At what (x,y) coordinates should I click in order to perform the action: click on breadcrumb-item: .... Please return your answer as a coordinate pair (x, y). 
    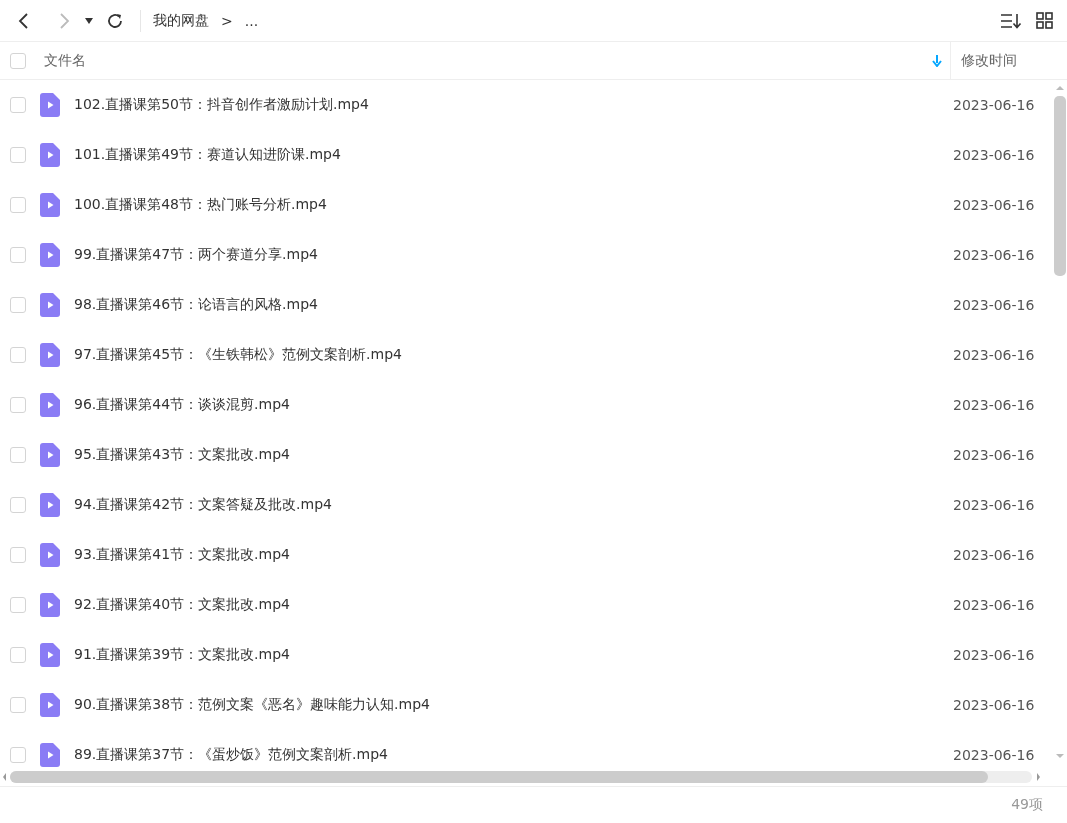
    Looking at the image, I should click on (251, 20).